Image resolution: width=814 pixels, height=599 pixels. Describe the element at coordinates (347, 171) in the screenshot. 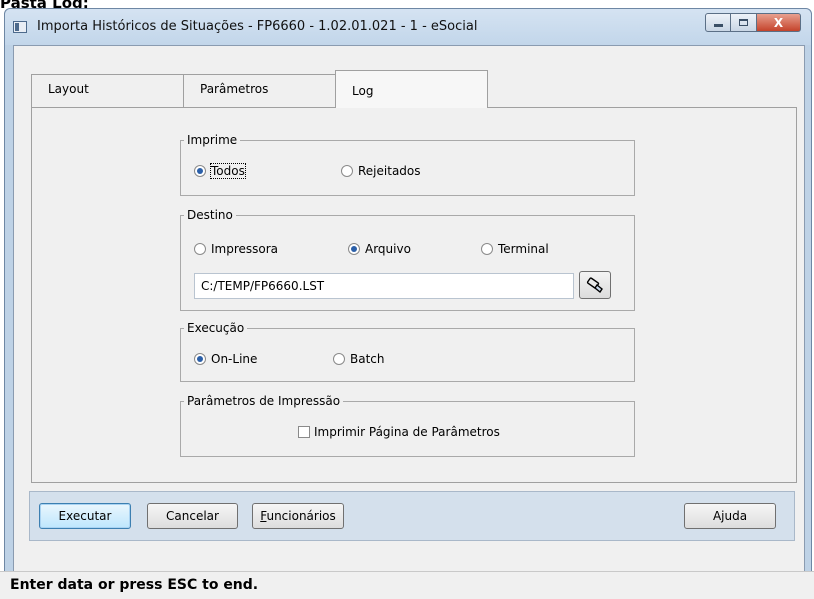

I see `radio-rejeitados-indicator` at that location.